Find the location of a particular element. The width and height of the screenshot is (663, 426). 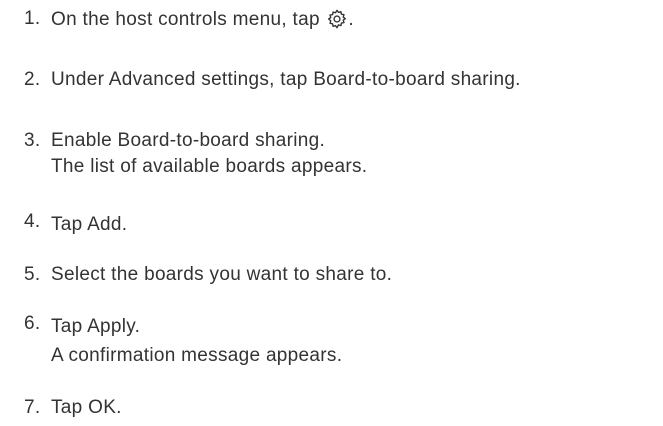

step-number: 5. is located at coordinates (32, 274).